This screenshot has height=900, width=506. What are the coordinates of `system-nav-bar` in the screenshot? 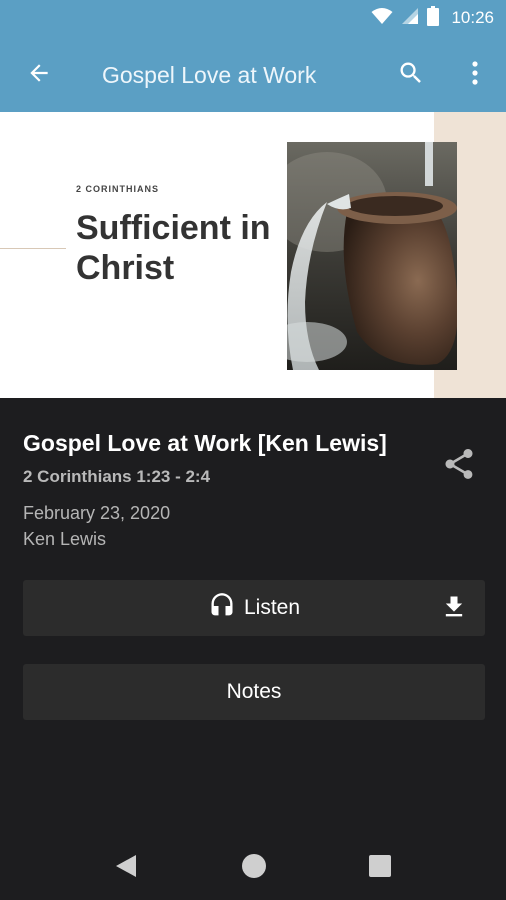 It's located at (253, 865).